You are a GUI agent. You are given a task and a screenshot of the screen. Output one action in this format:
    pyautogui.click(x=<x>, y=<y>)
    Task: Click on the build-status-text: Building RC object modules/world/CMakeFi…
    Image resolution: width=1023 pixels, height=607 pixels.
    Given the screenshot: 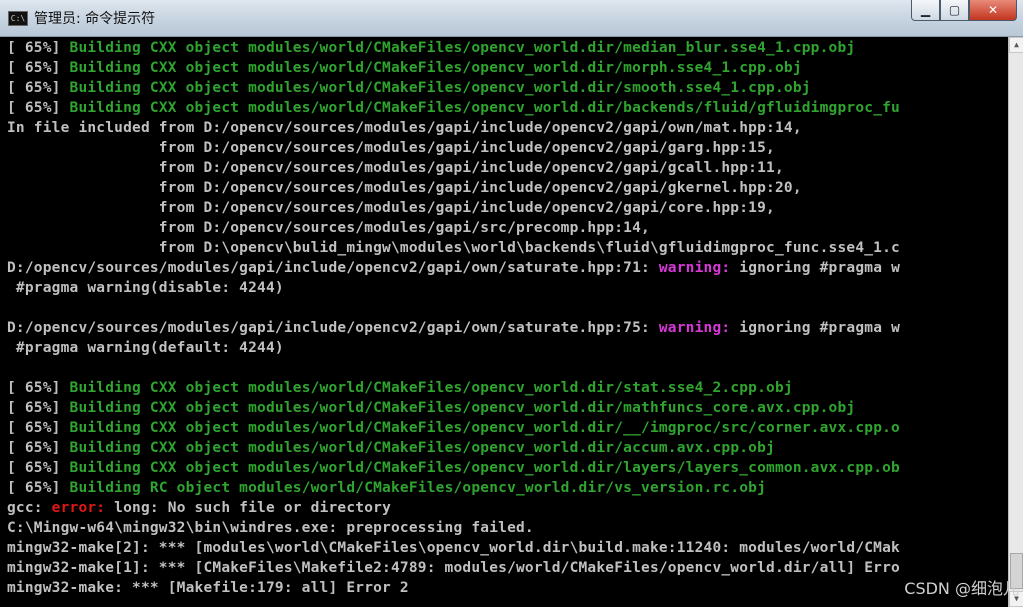 What is the action you would take?
    pyautogui.click(x=418, y=488)
    